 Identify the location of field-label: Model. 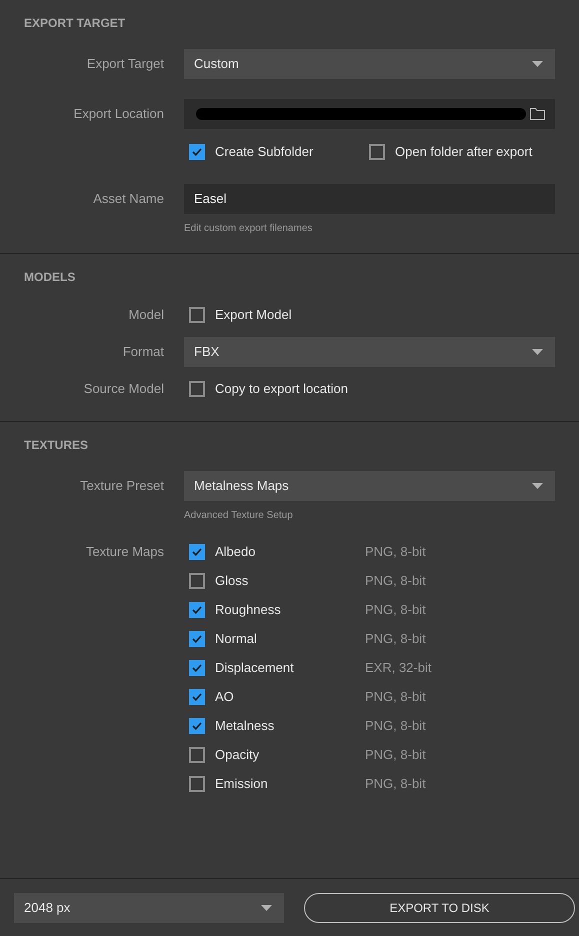
(146, 315).